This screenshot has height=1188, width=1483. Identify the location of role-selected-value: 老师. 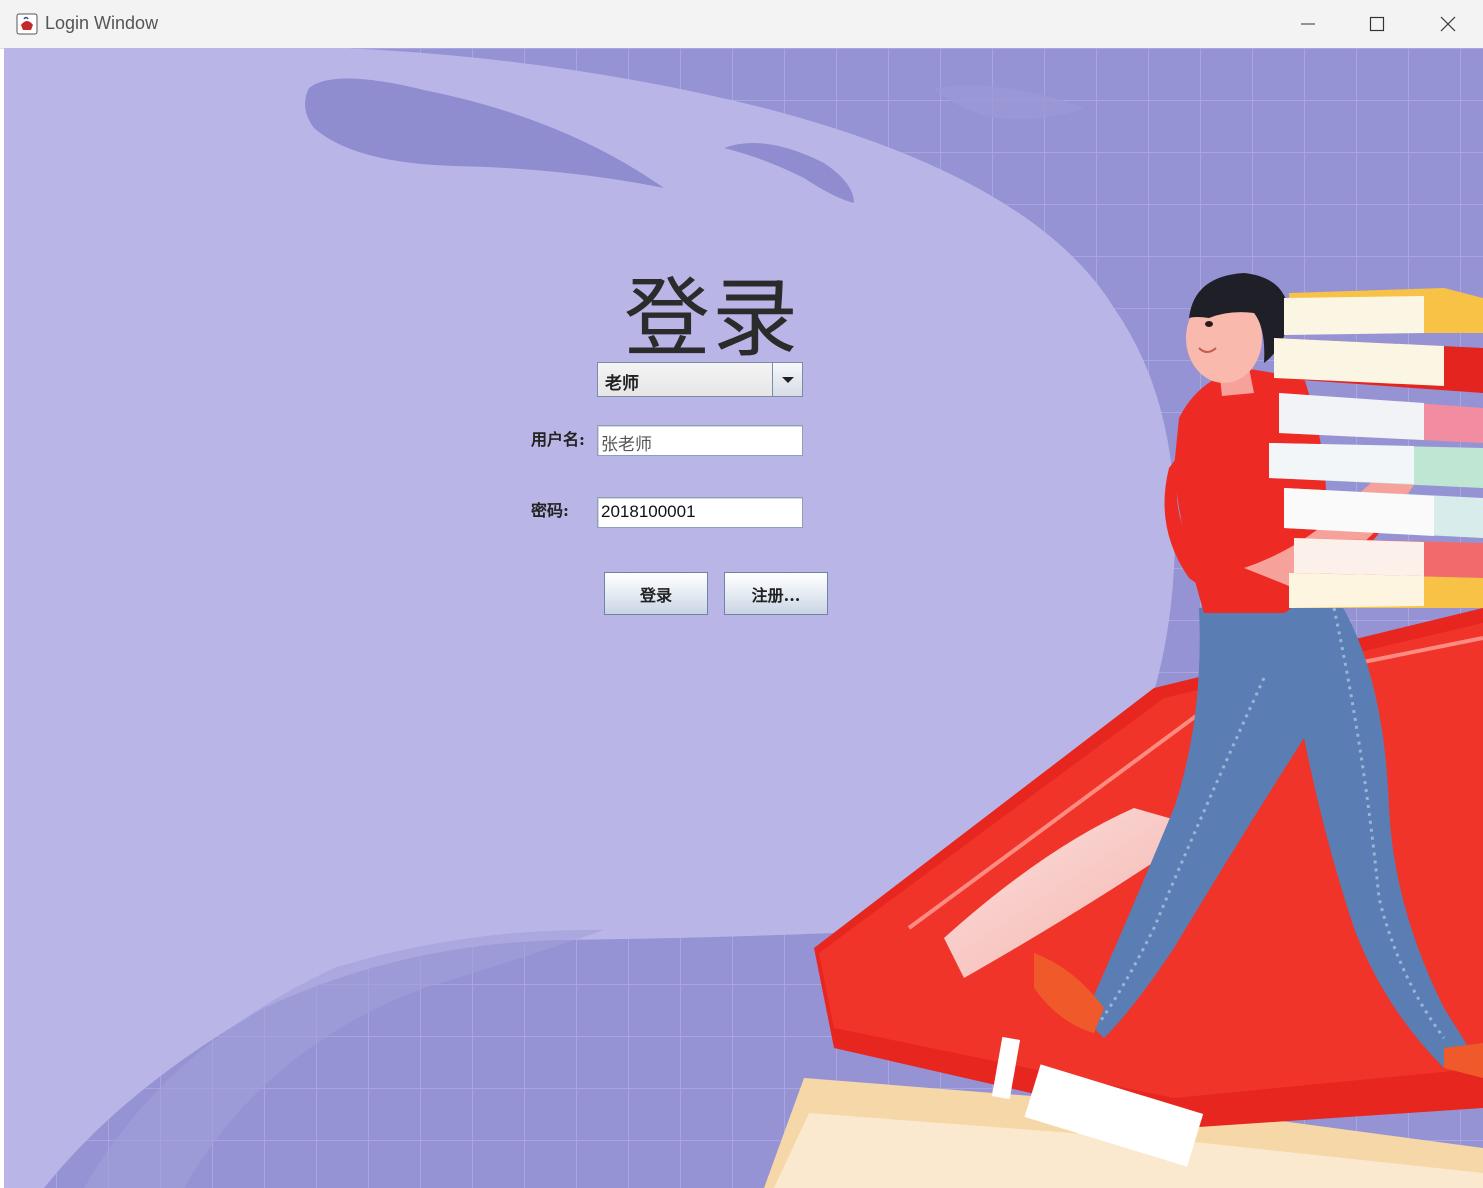
(622, 384).